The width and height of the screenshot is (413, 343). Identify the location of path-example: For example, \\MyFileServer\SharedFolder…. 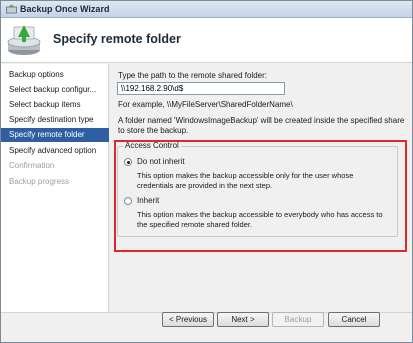
(205, 104).